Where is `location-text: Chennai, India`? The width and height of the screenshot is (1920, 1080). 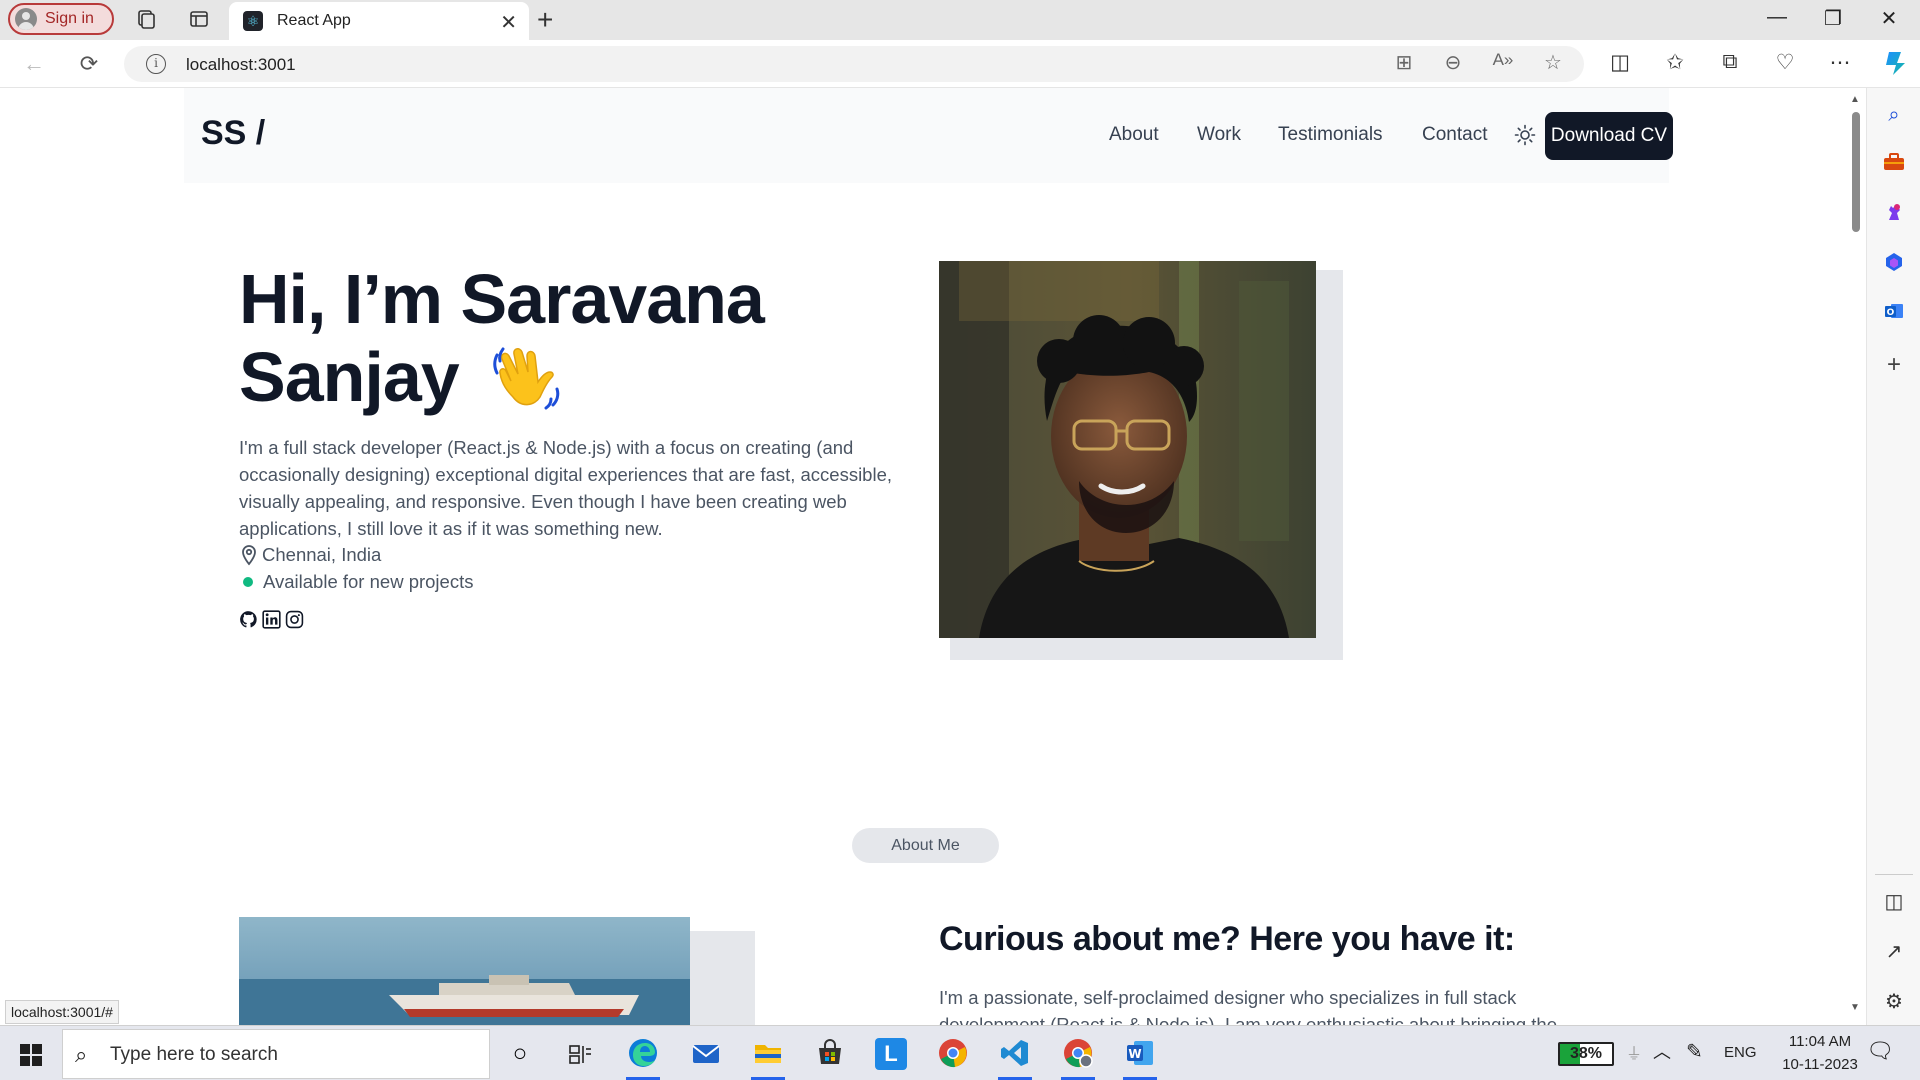 location-text: Chennai, India is located at coordinates (322, 554).